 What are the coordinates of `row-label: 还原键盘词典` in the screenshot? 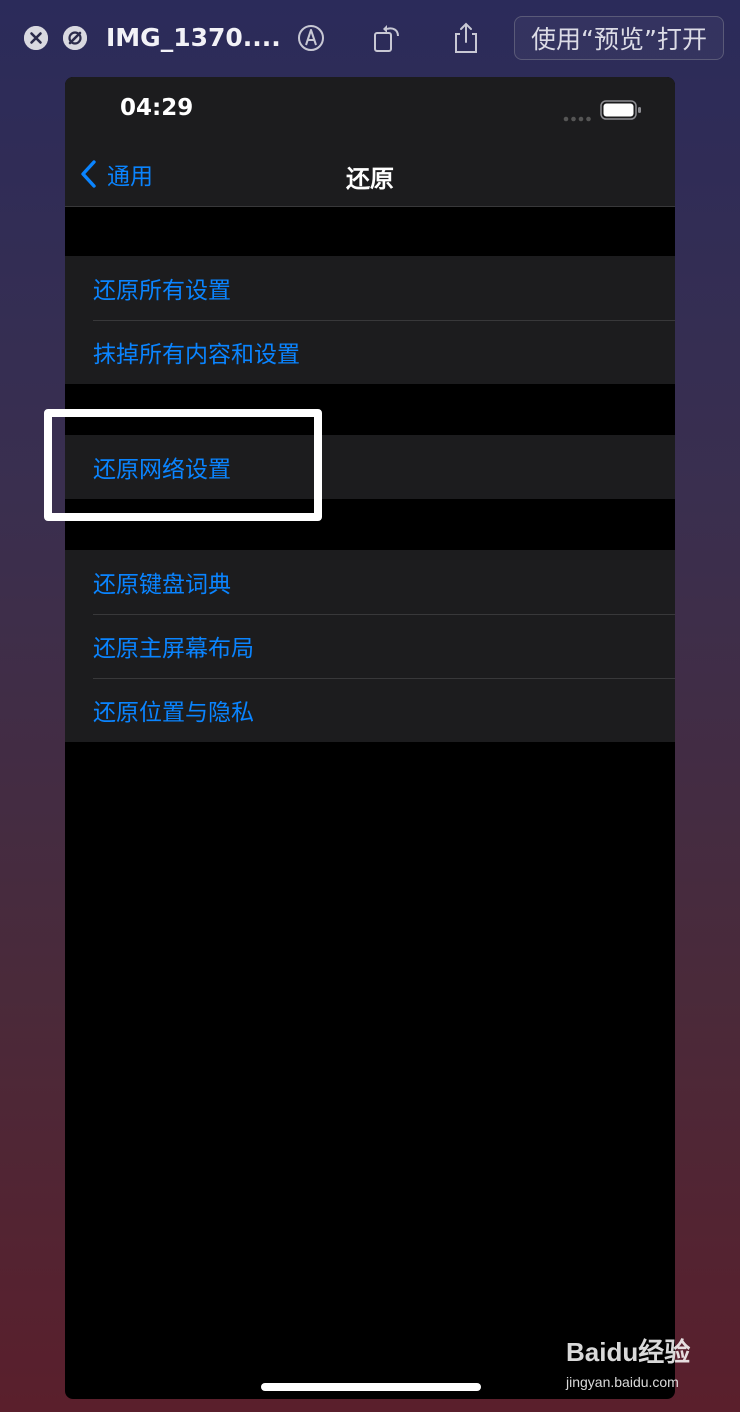 It's located at (162, 585).